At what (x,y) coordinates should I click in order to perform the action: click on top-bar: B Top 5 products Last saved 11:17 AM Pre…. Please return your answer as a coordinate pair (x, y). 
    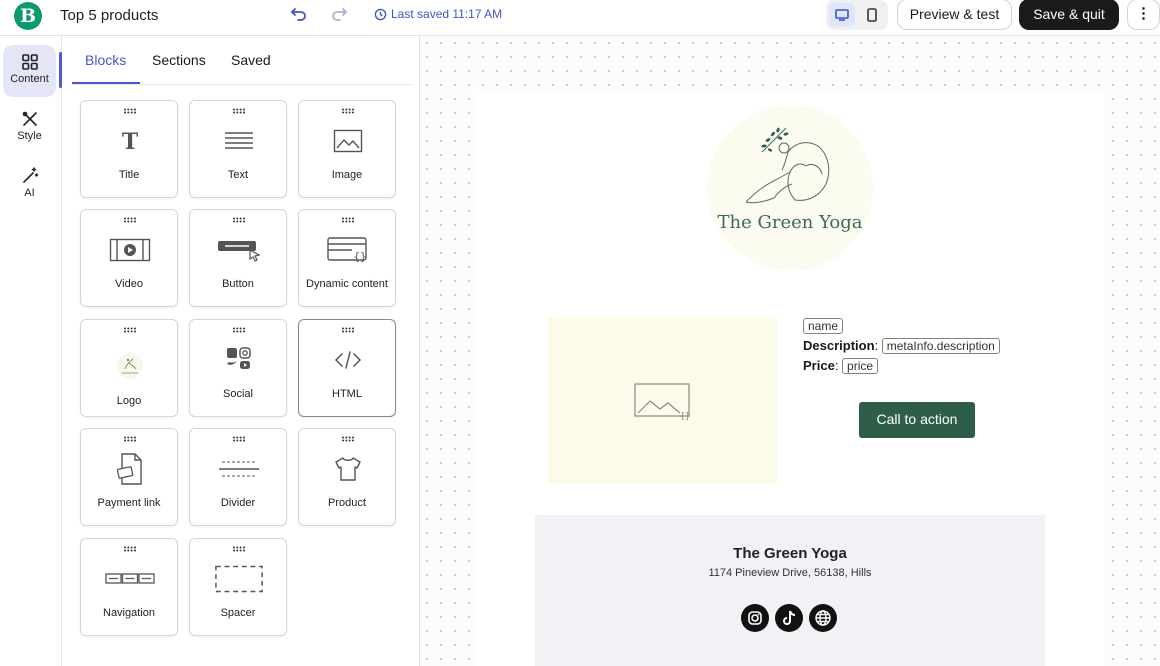
    Looking at the image, I should click on (580, 18).